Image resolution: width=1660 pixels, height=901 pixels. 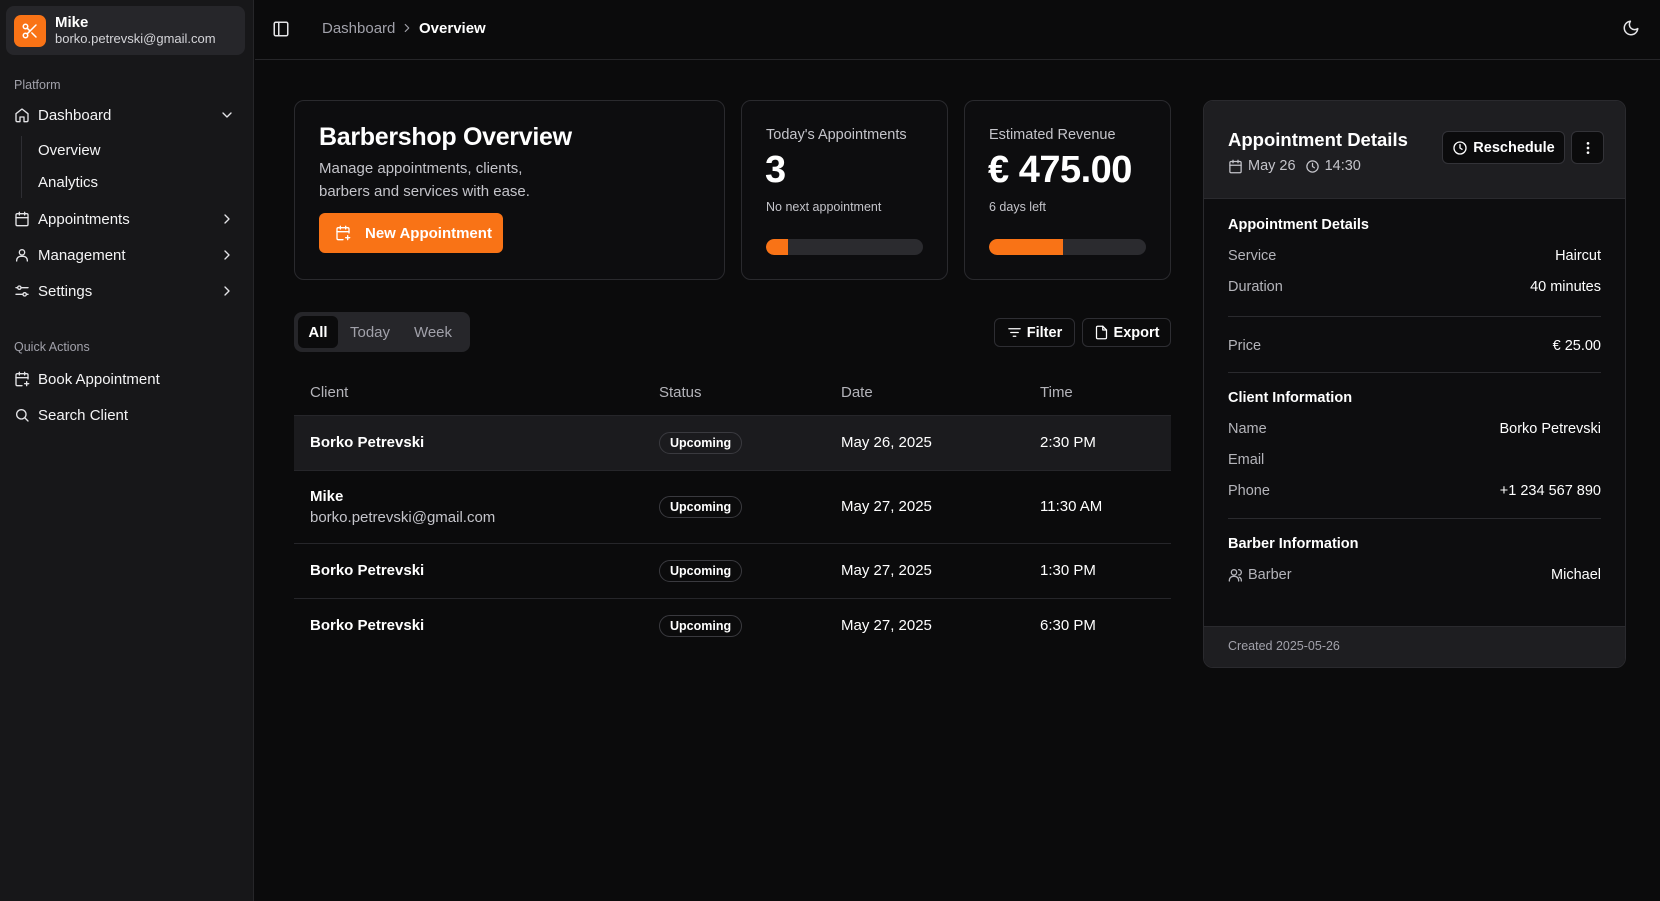 I want to click on reschedule-label: Reschedule, so click(x=1514, y=147).